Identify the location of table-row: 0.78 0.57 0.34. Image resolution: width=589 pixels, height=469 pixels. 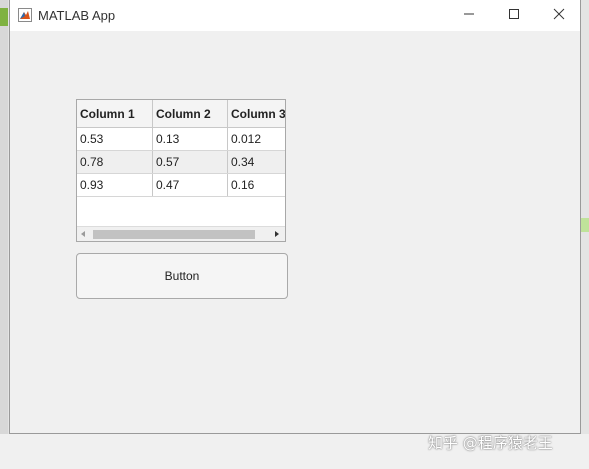
(181, 162).